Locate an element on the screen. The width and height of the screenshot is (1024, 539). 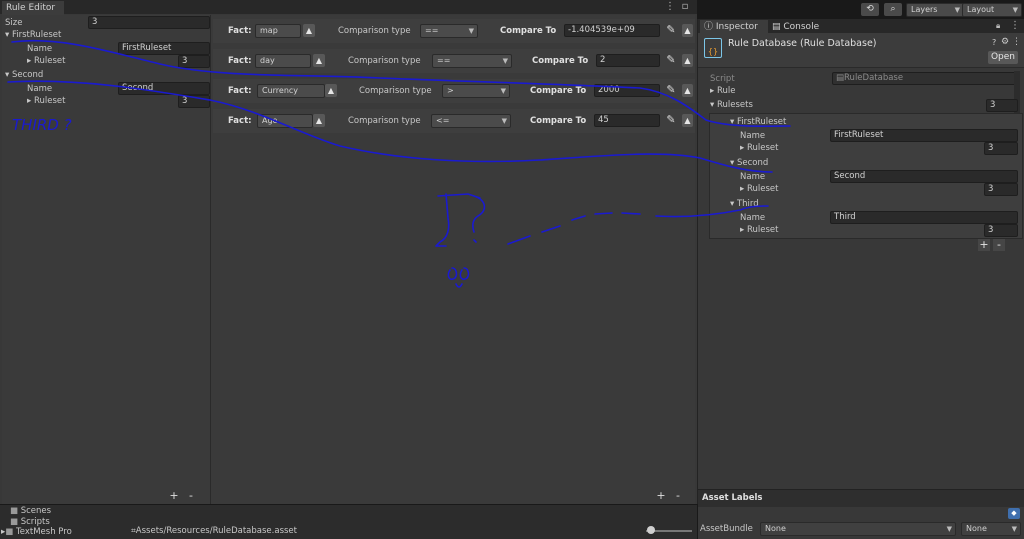
history-icon: ⟲ is located at coordinates (870, 9).